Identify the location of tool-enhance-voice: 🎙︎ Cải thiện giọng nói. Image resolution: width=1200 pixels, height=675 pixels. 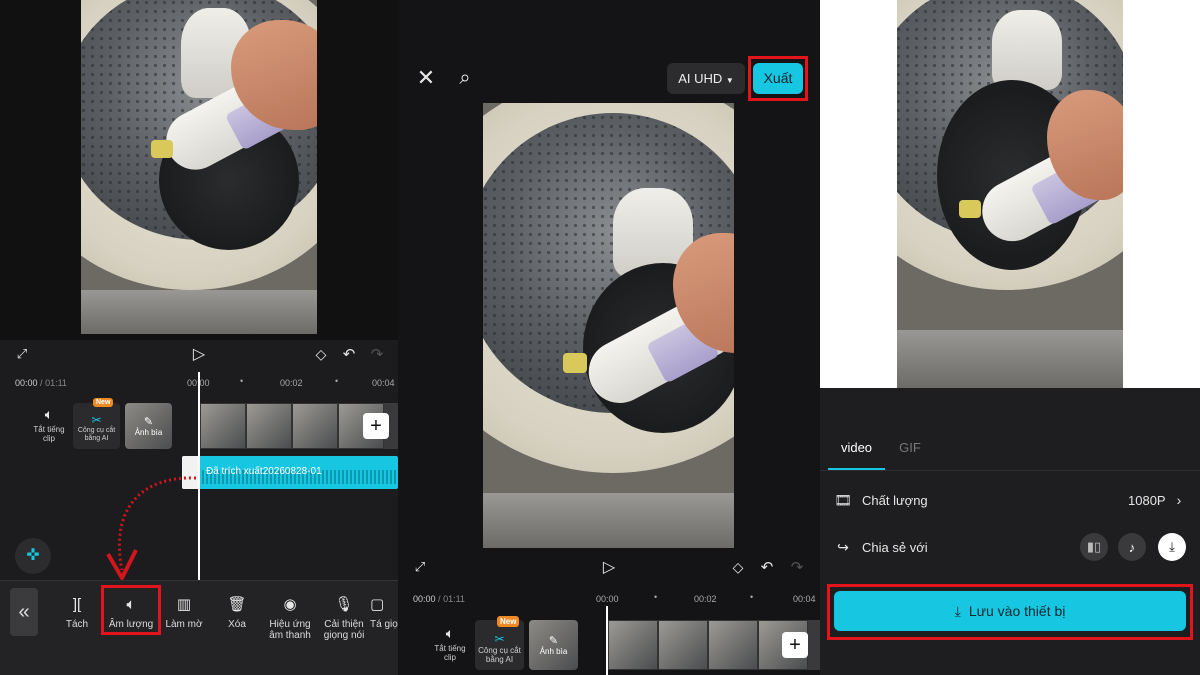
(344, 617).